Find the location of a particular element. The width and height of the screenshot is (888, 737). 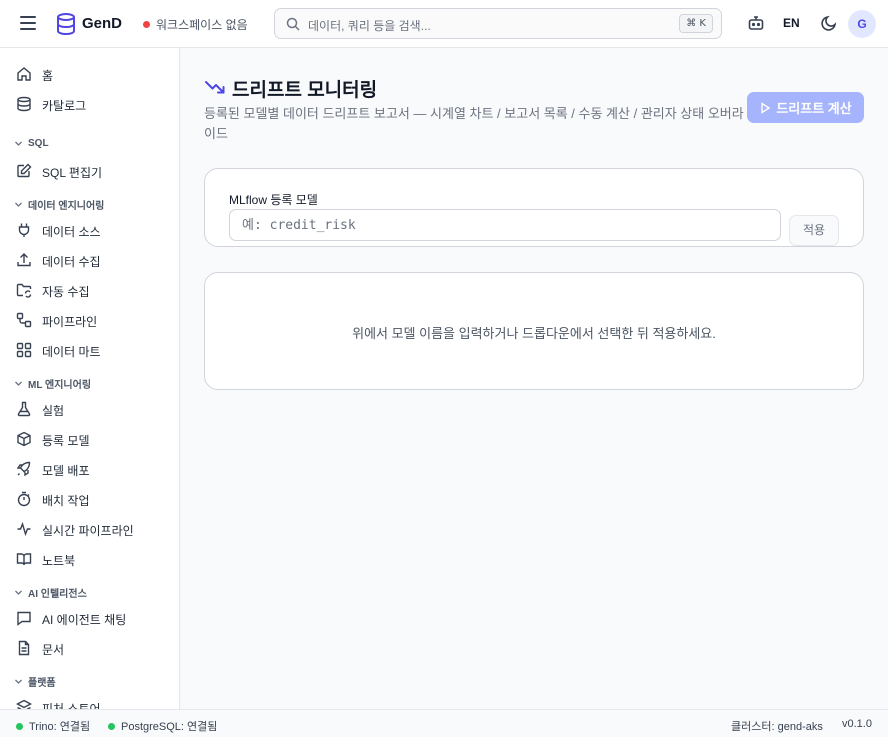

moon-icon is located at coordinates (829, 23).